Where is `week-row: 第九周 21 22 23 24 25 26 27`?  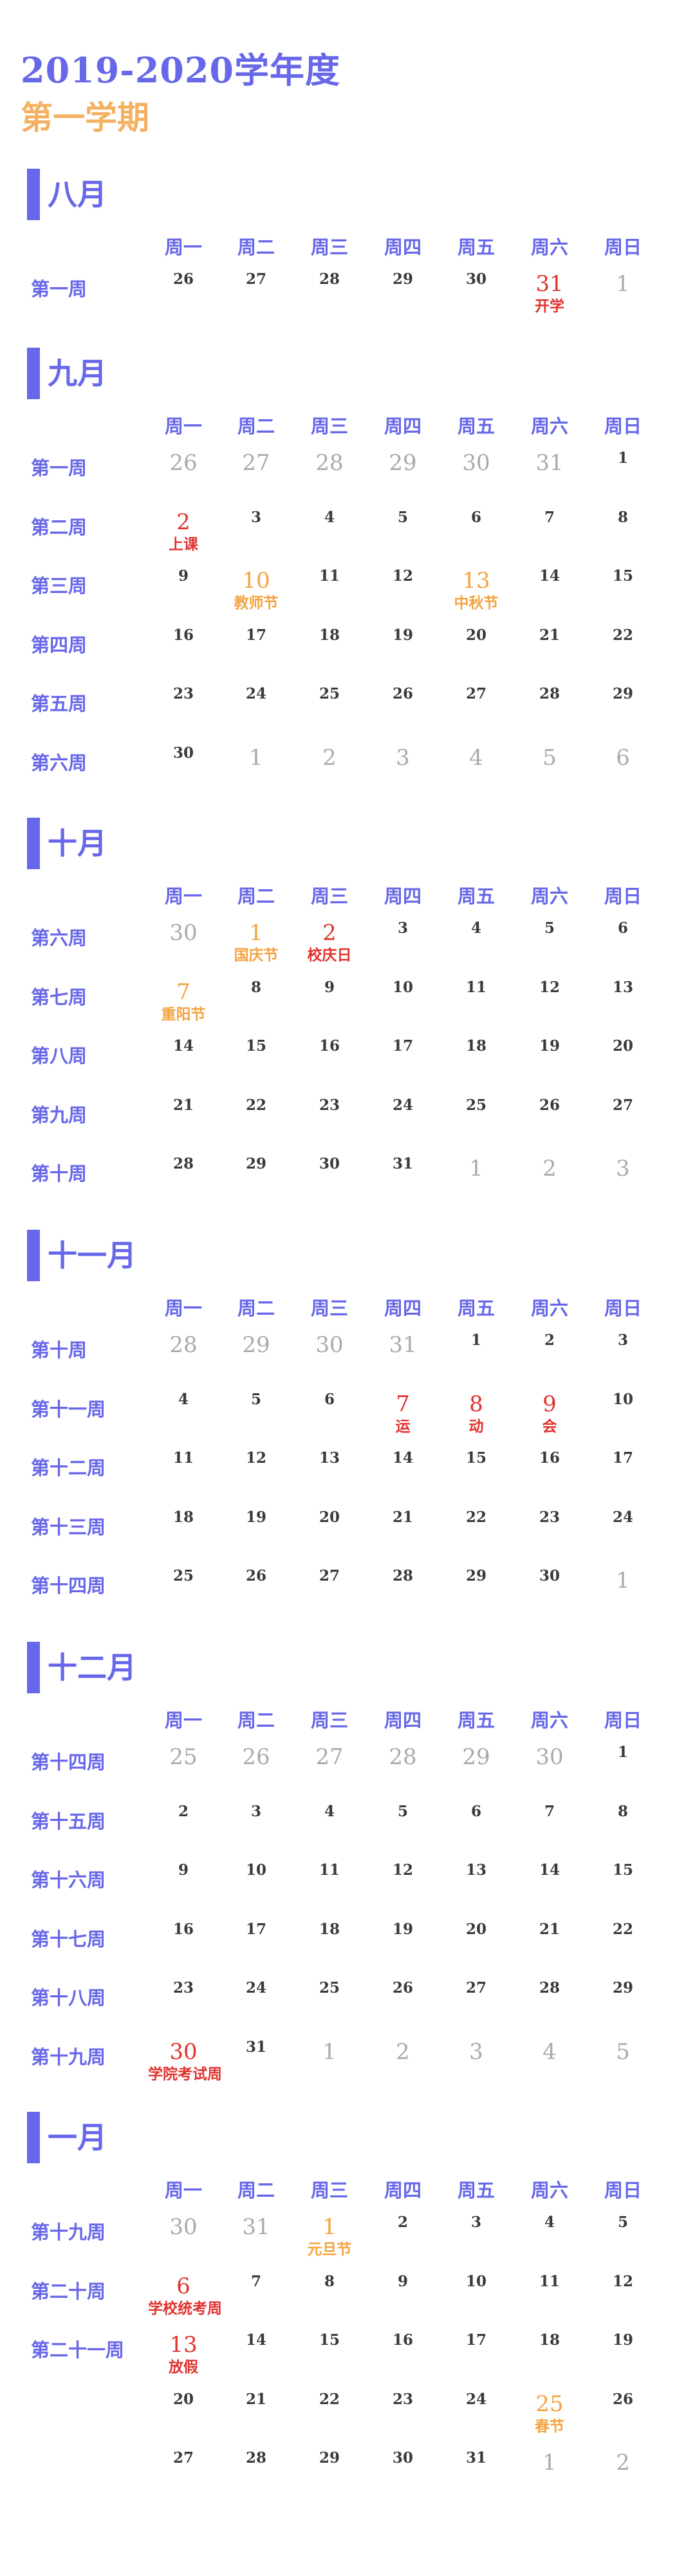
week-row: 第九周 21 22 23 24 25 26 27 is located at coordinates (347, 1125).